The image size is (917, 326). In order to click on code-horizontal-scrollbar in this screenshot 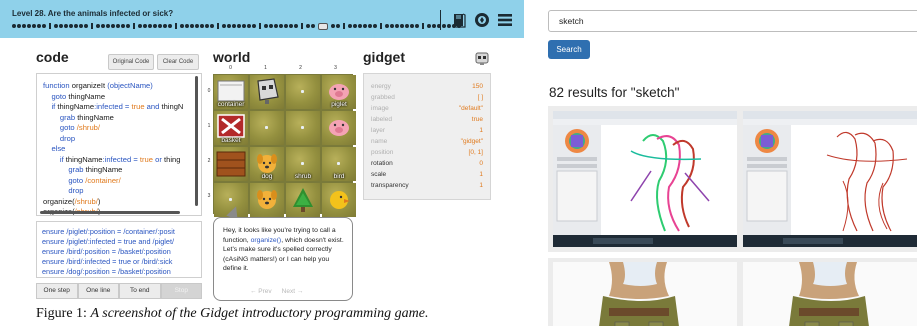, I will do `click(110, 212)`.